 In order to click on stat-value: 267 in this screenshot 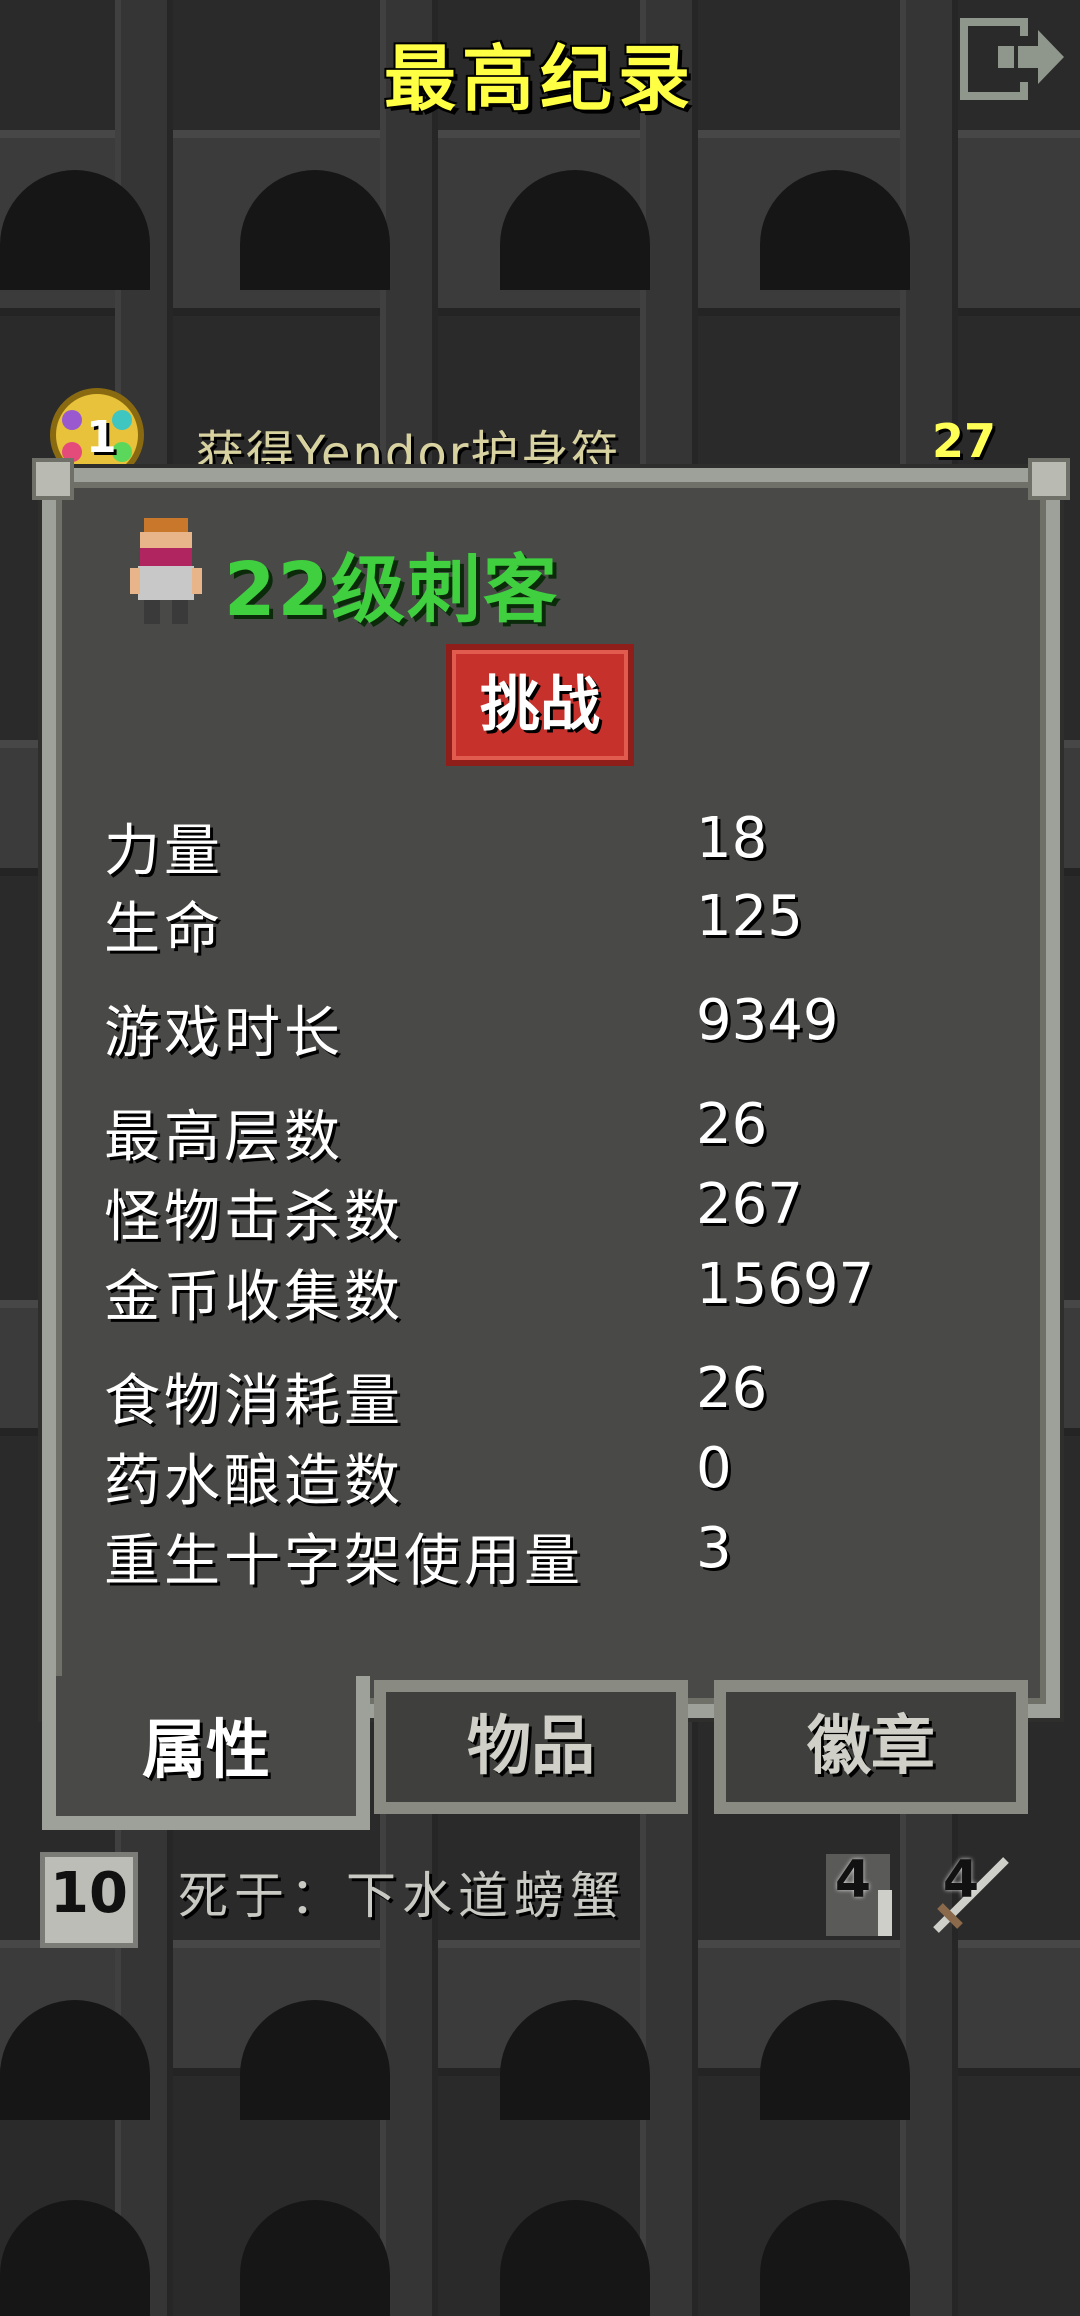, I will do `click(749, 1204)`.